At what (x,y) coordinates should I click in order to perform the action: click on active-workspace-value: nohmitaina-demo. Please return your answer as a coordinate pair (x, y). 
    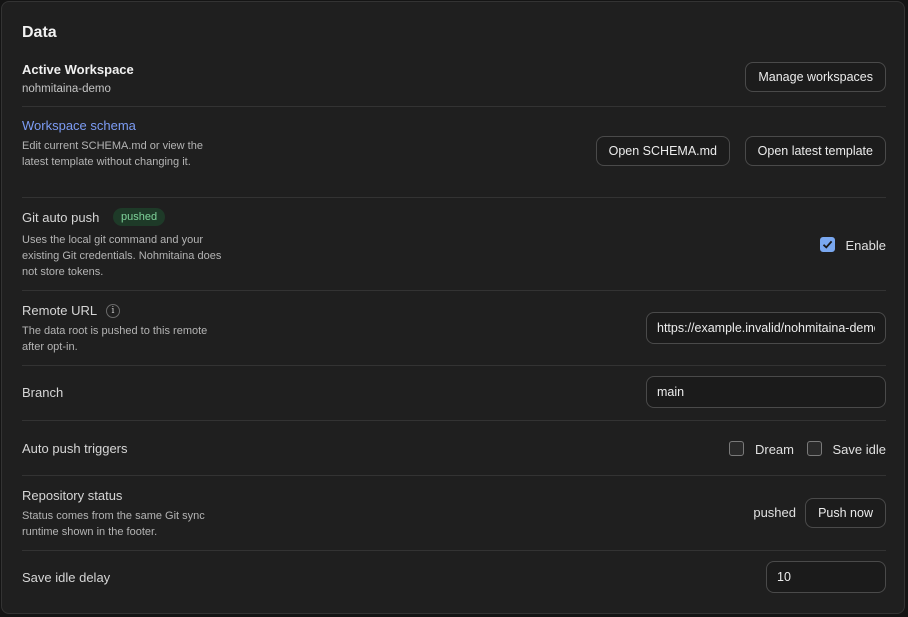
    Looking at the image, I should click on (66, 89).